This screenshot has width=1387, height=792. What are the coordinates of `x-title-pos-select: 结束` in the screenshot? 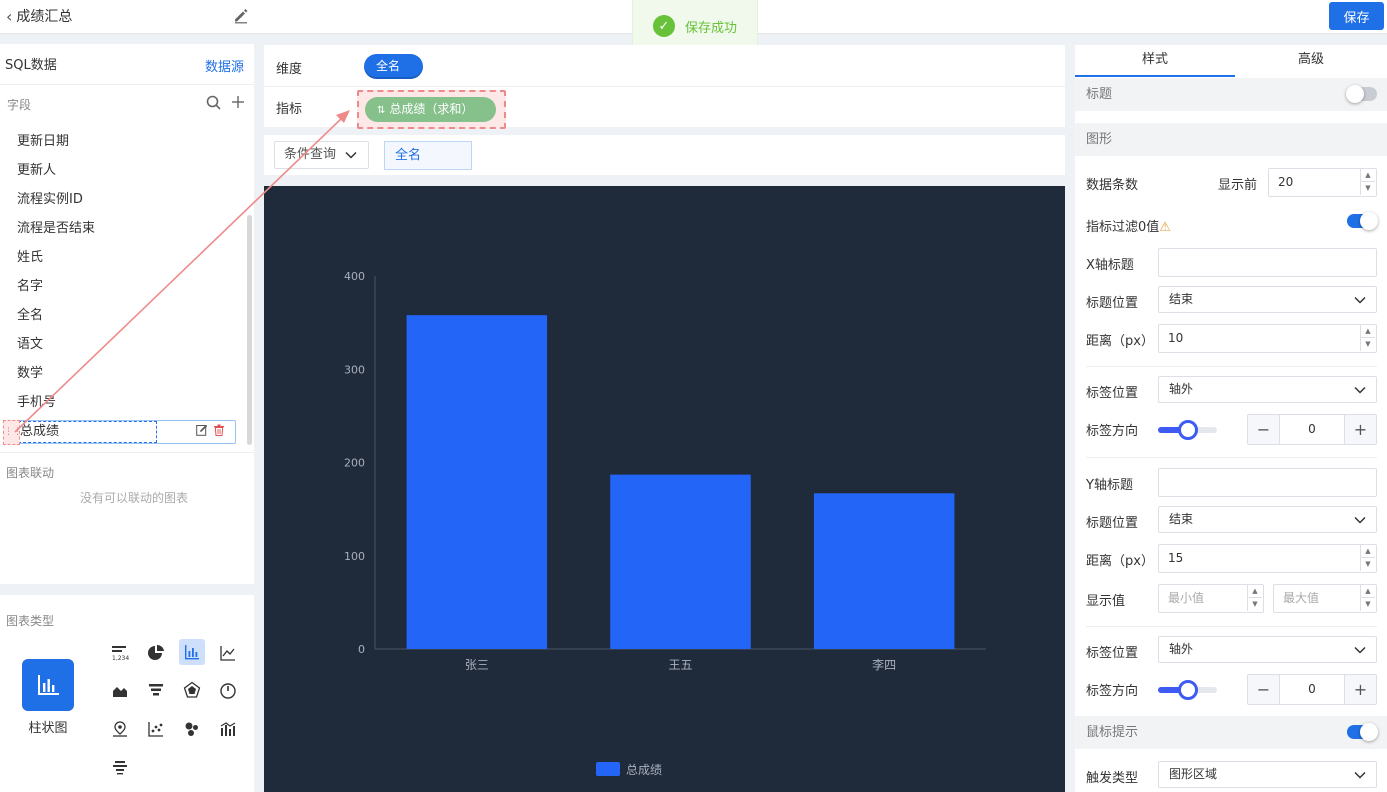 It's located at (1267, 299).